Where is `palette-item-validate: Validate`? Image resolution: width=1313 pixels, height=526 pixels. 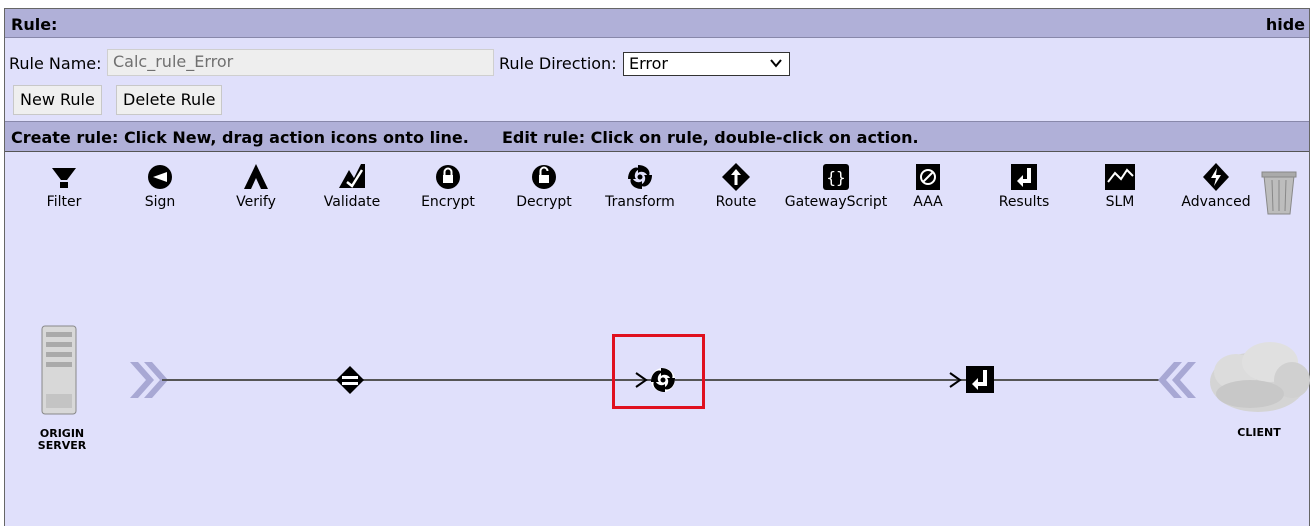 palette-item-validate: Validate is located at coordinates (352, 185).